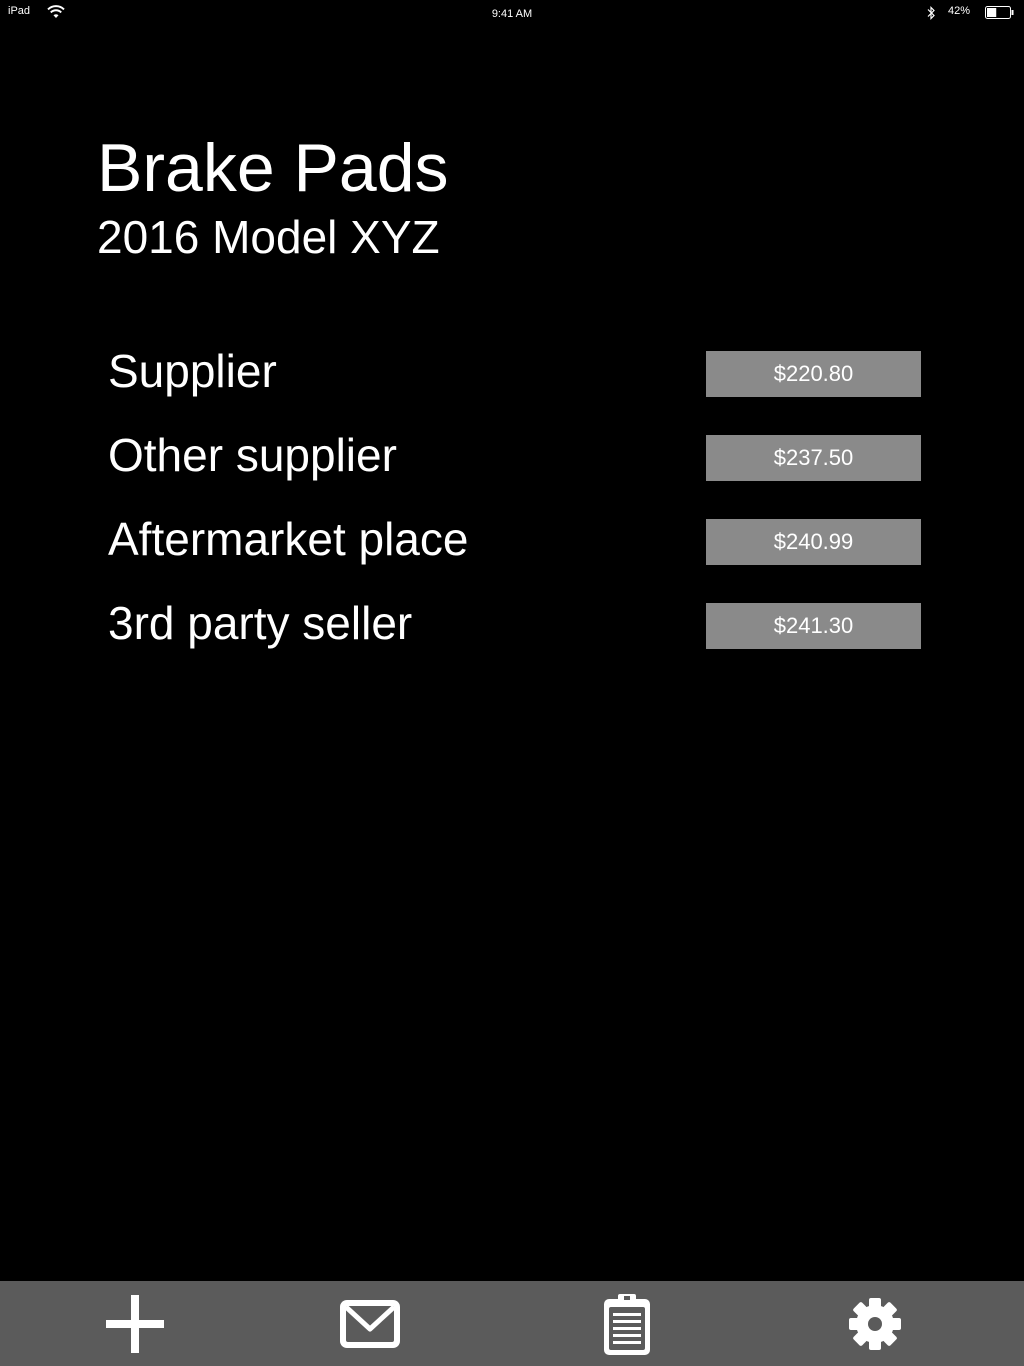 The width and height of the screenshot is (1024, 1366). I want to click on battery-percent: 42%, so click(959, 11).